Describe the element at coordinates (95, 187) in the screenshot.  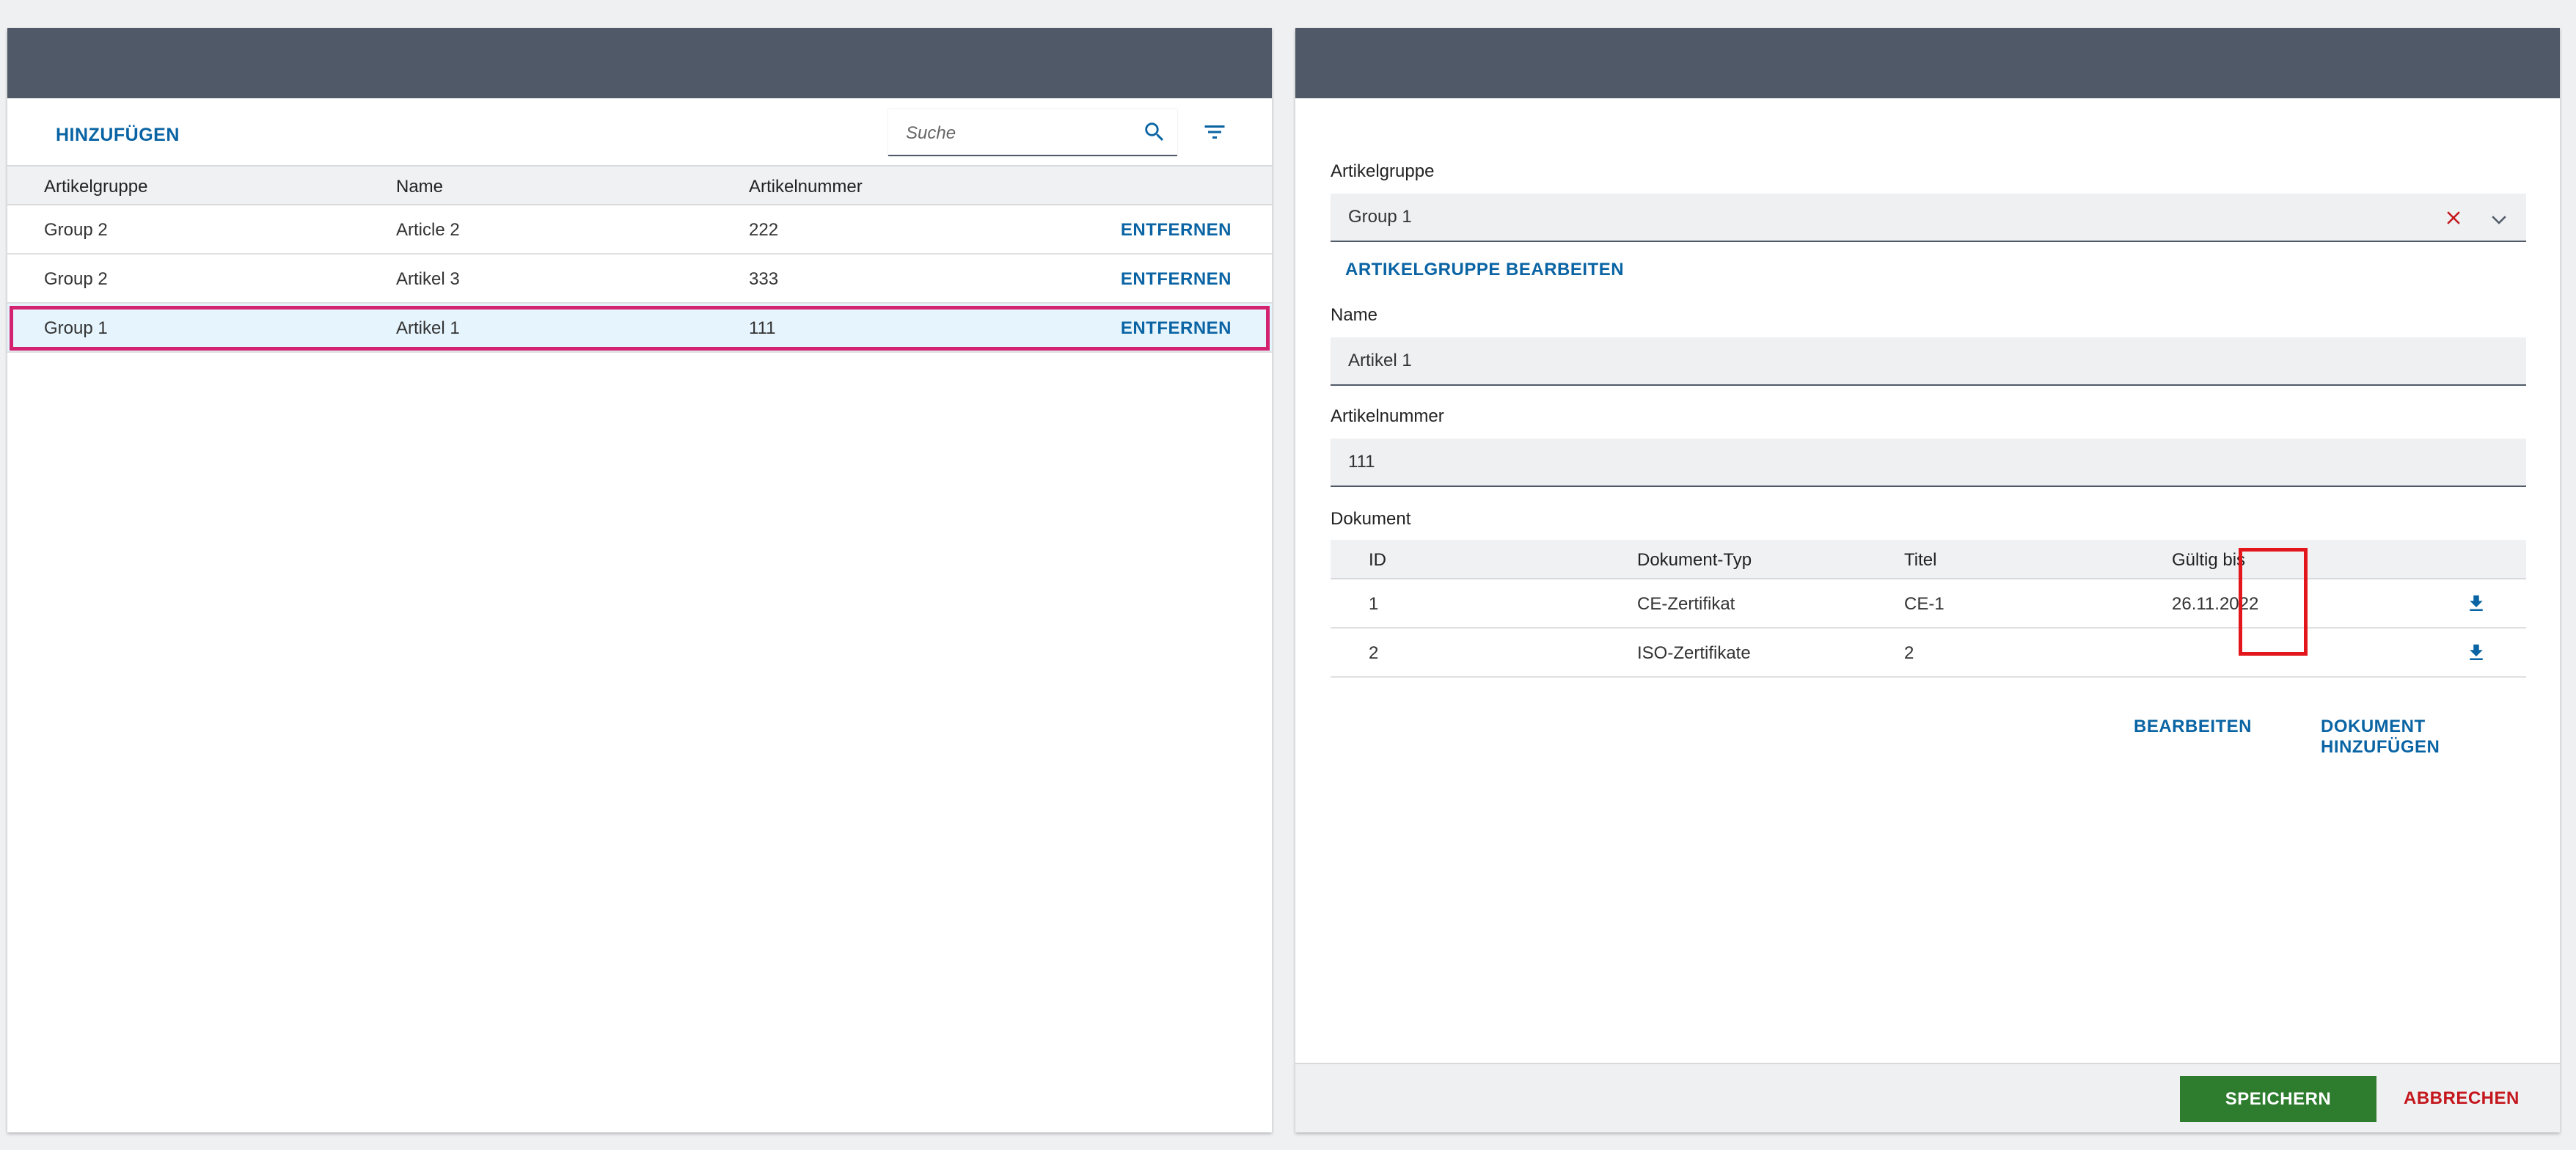
I see `column-header-group: Artikelgruppe` at that location.